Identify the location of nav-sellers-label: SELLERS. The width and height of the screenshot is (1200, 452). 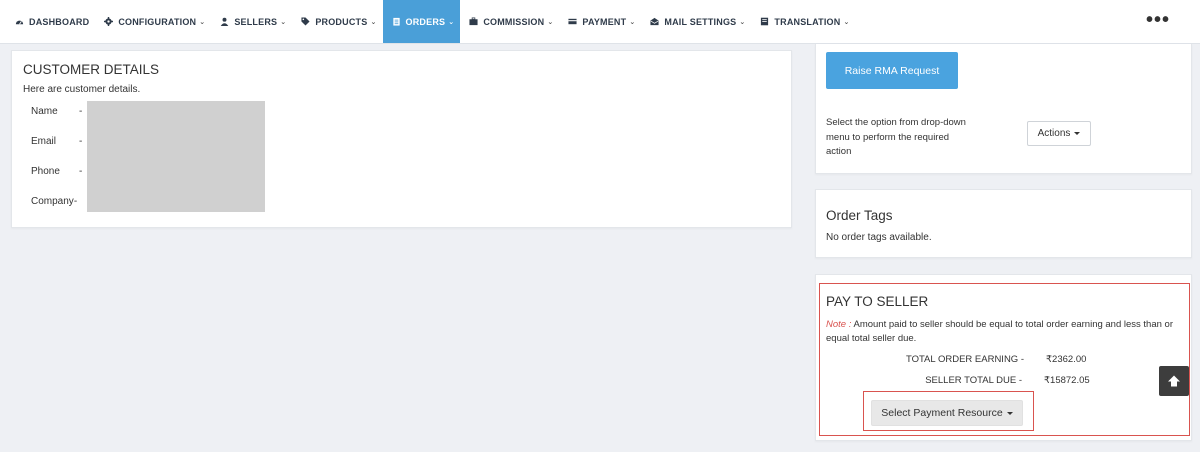
(256, 21).